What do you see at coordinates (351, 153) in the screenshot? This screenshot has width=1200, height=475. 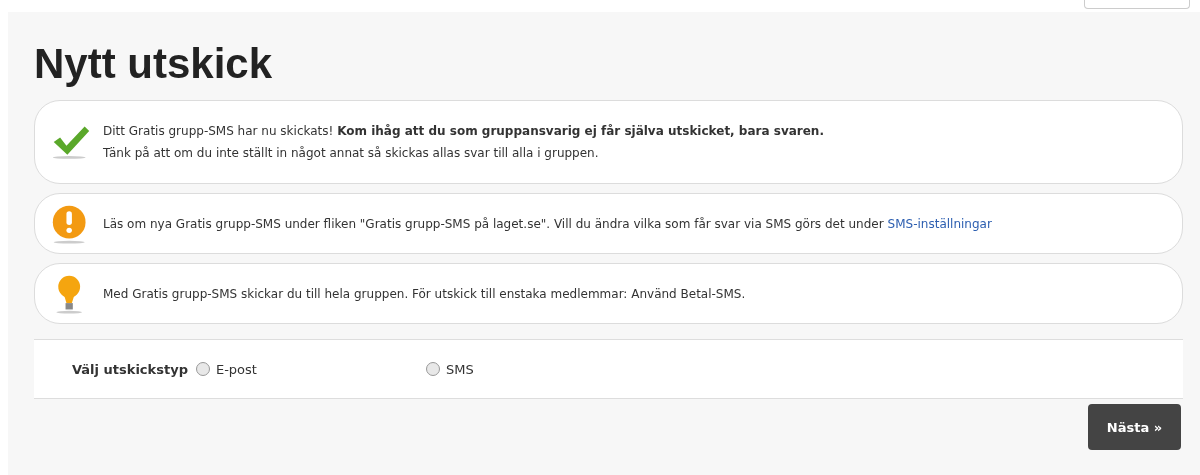 I see `notice-text: Tänk på att om du inte ställt in något annat så skickas allas svar till alla i gruppen.` at bounding box center [351, 153].